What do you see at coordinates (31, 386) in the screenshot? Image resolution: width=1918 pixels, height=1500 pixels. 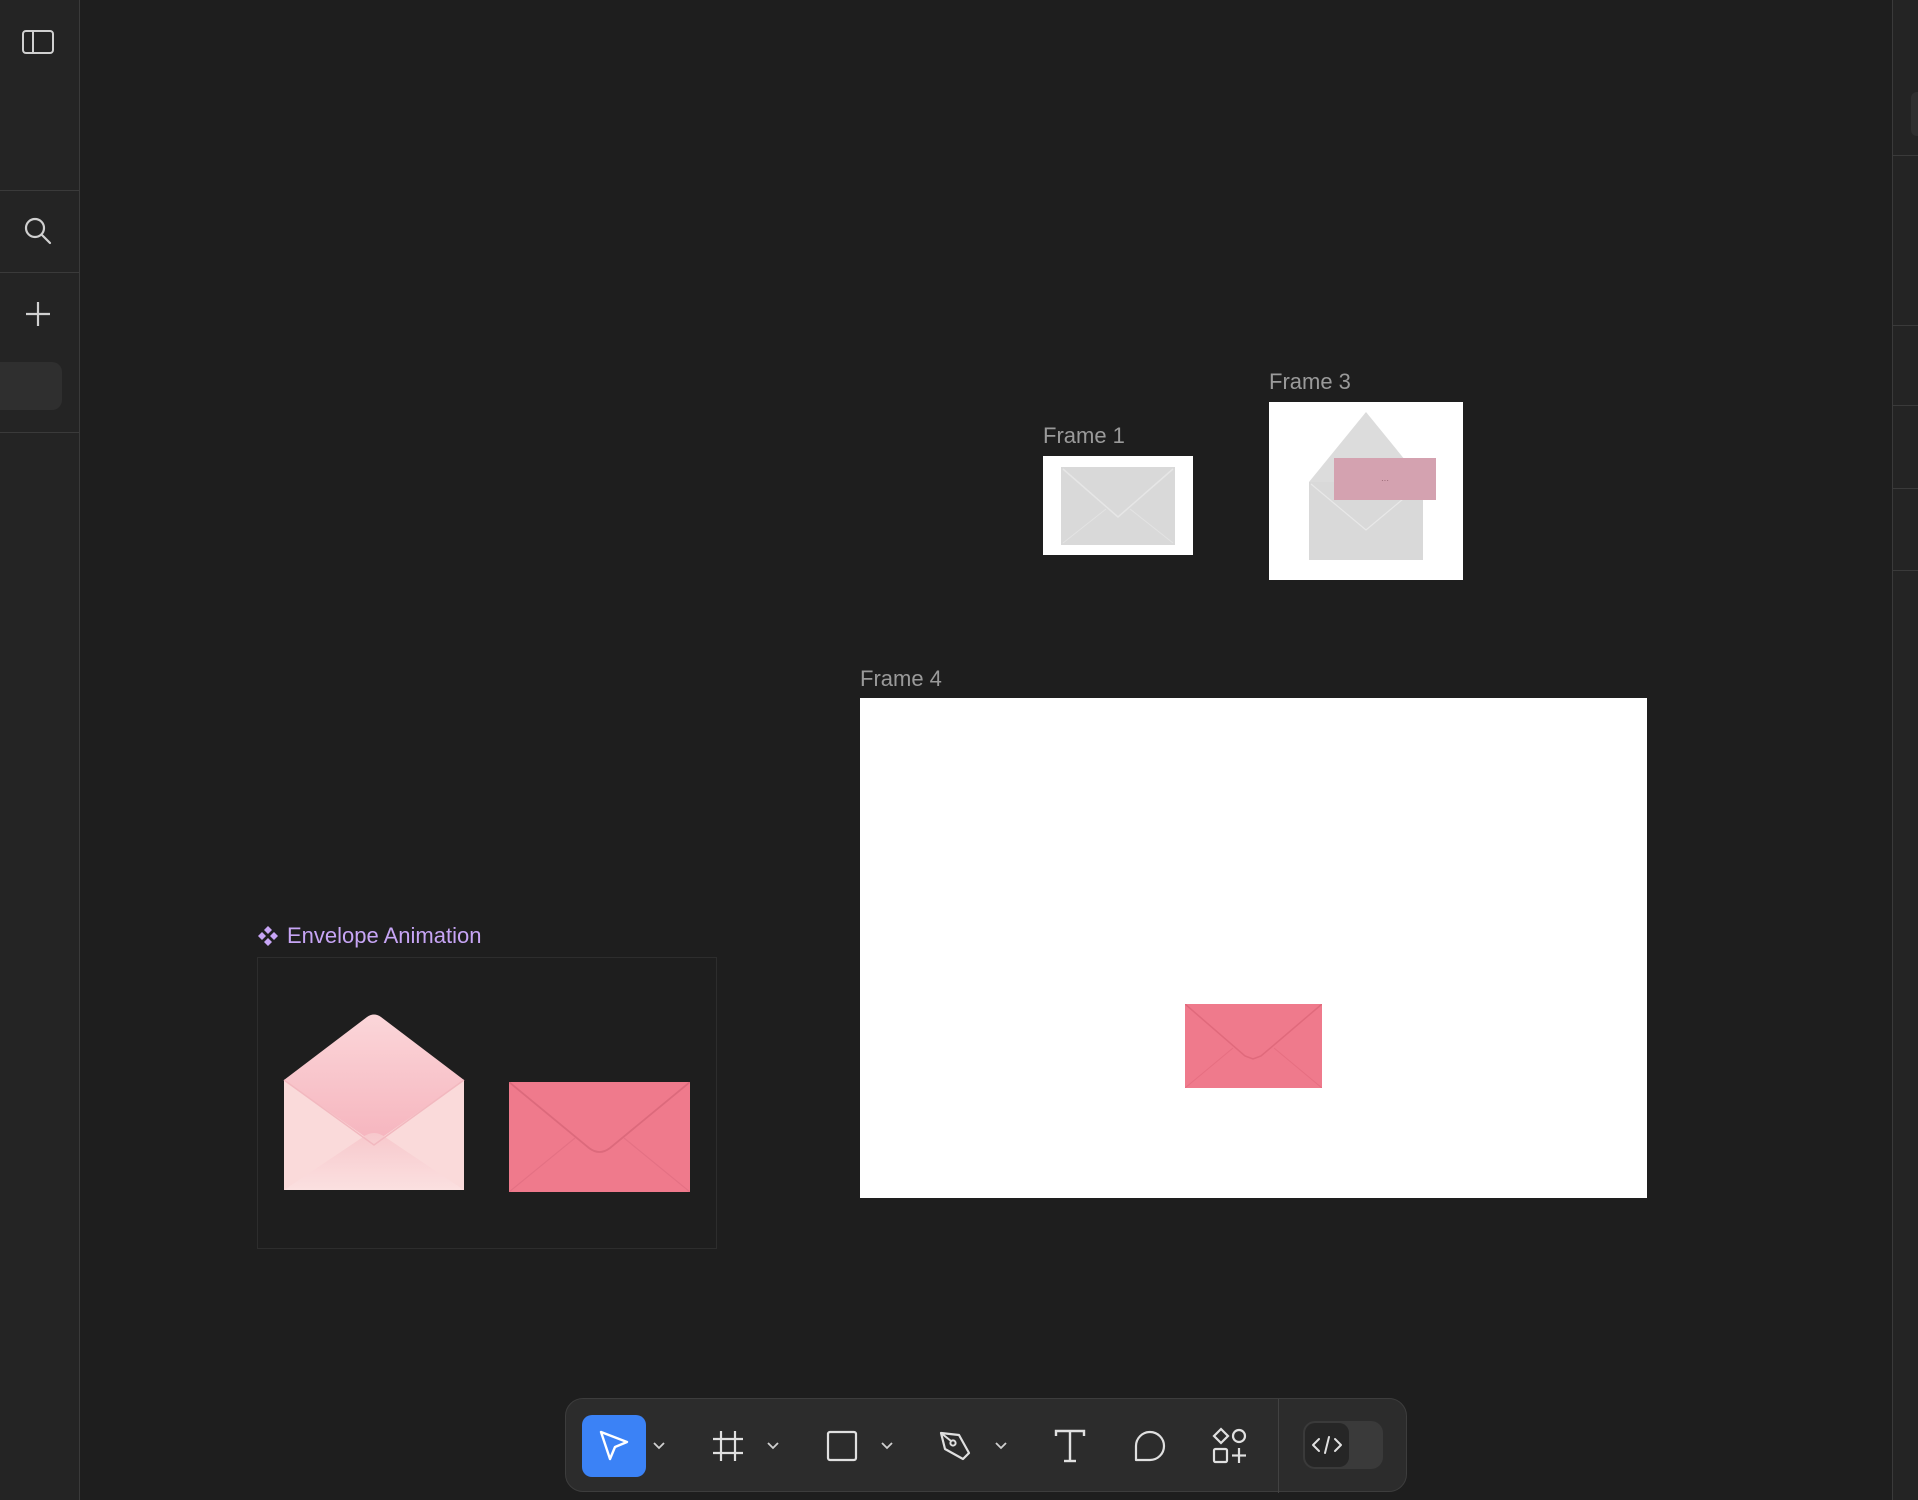 I see `page-item` at bounding box center [31, 386].